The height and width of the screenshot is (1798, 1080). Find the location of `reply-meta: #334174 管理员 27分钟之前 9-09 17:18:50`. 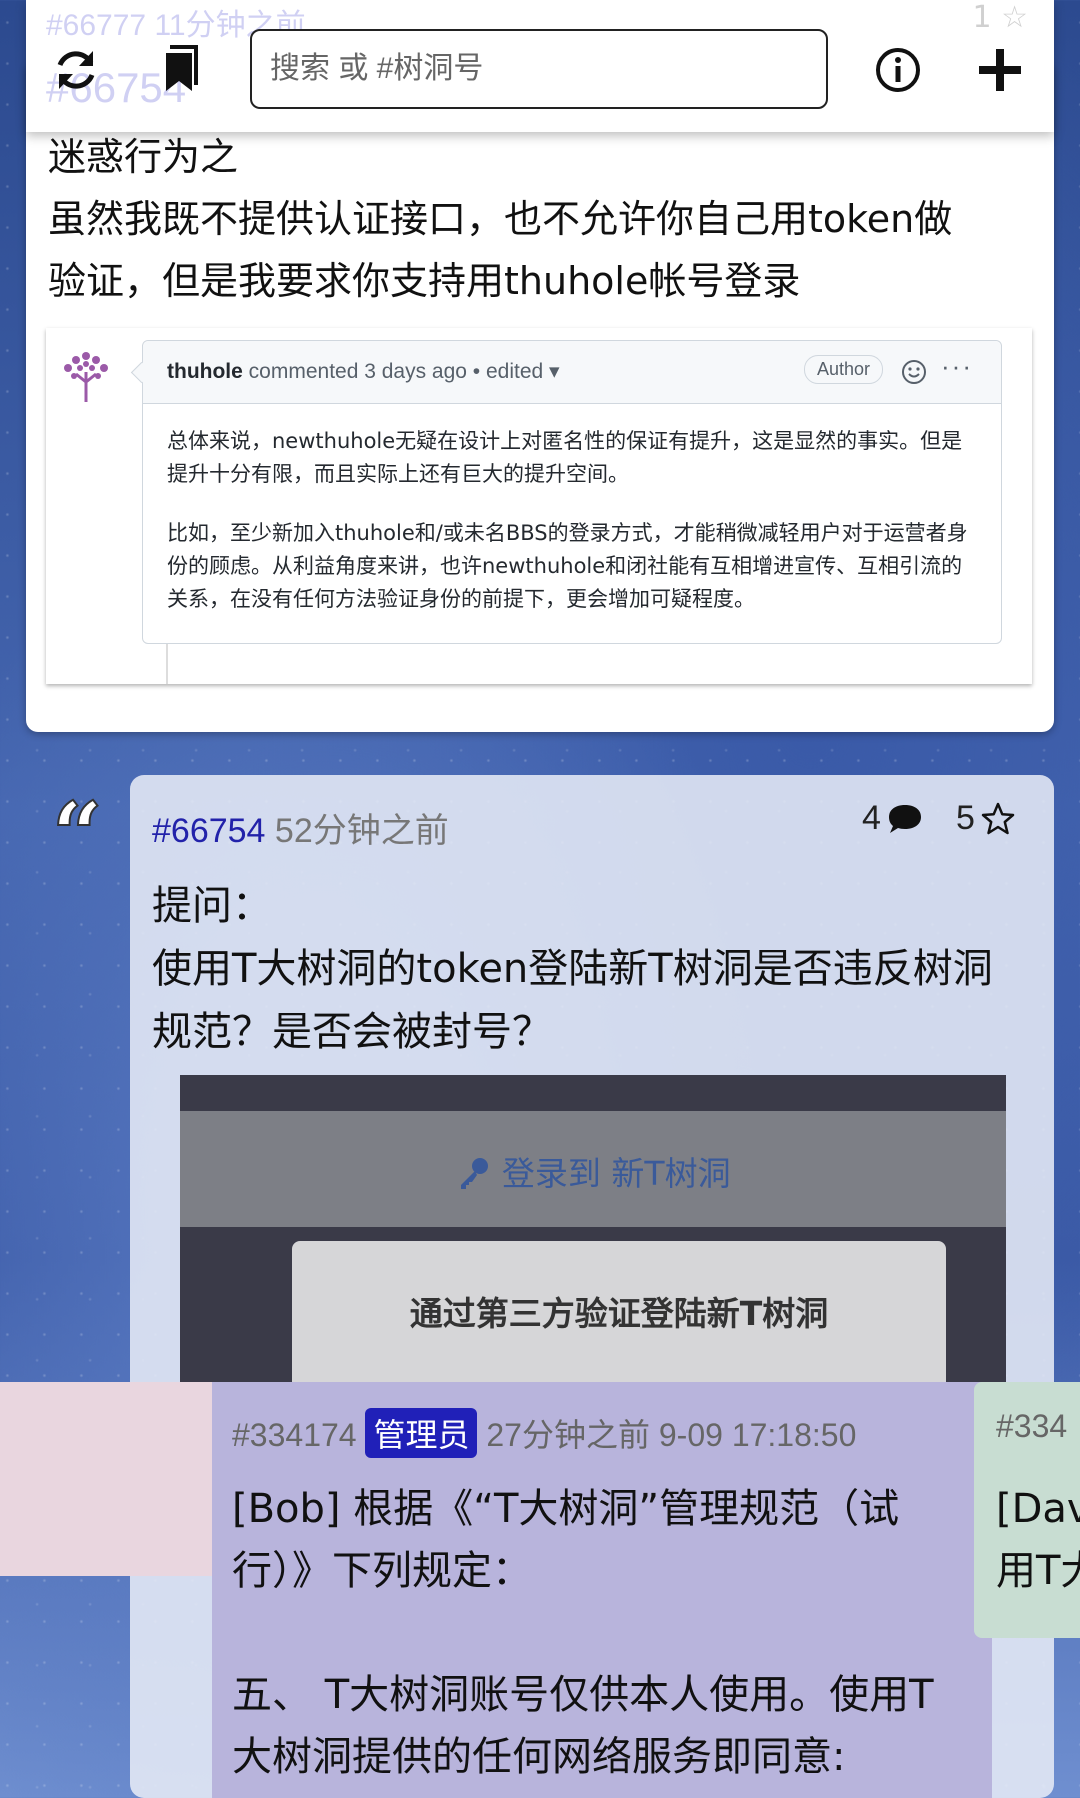

reply-meta: #334174 管理员 27分钟之前 9-09 17:18:50 is located at coordinates (544, 1433).